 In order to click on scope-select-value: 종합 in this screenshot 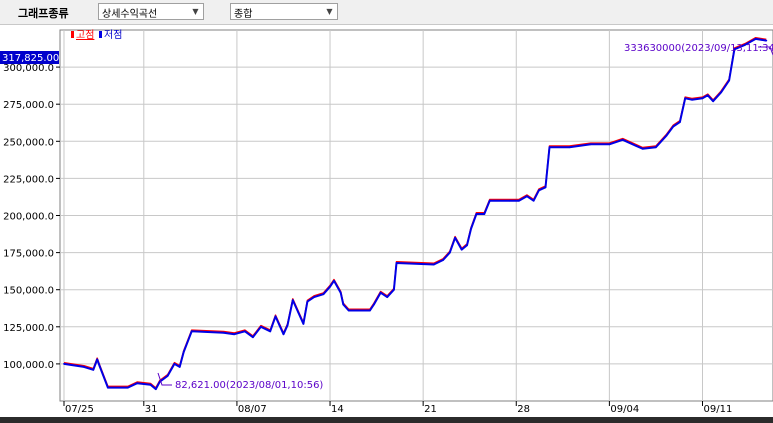, I will do `click(243, 14)`.